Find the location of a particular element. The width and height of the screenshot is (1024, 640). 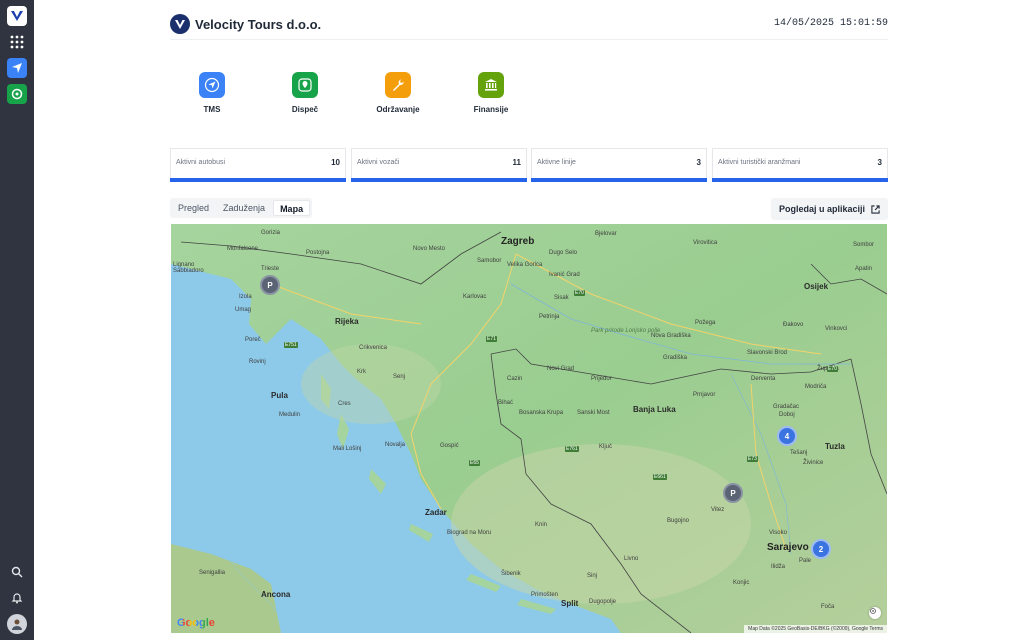

wrench-icon is located at coordinates (398, 85).